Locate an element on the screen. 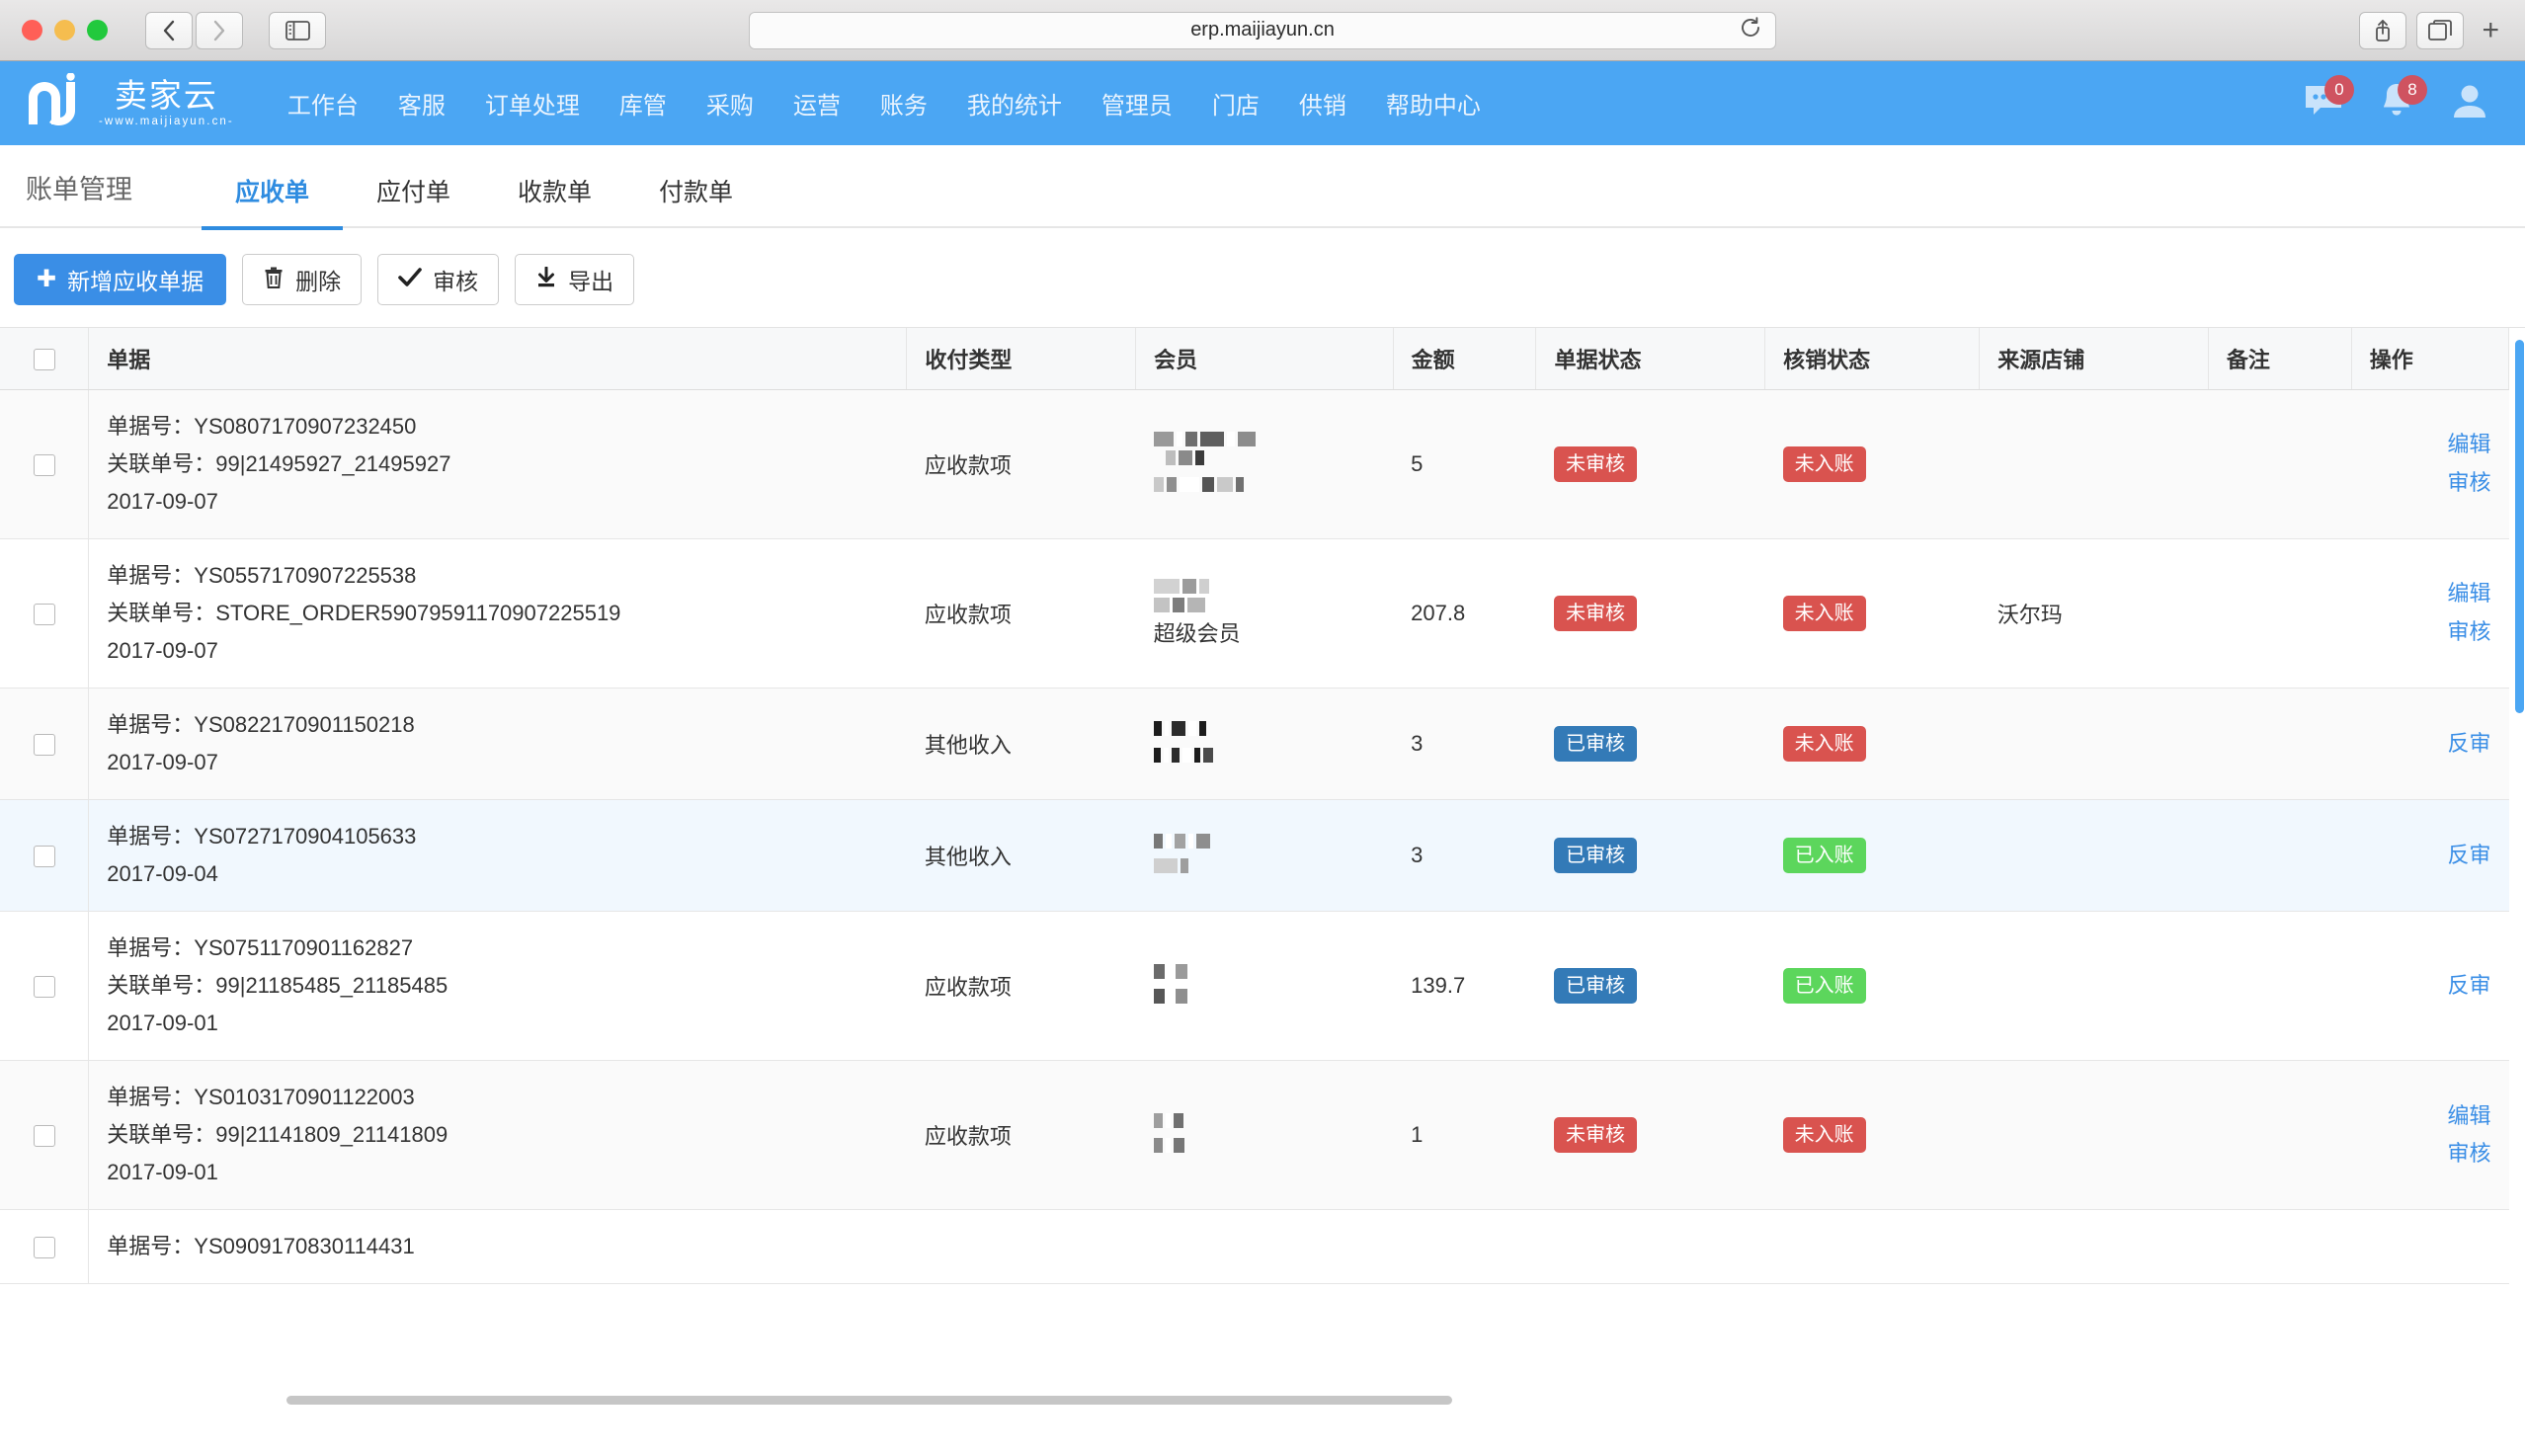 The width and height of the screenshot is (2525, 1456). redacted-member-name is located at coordinates (1264, 595).